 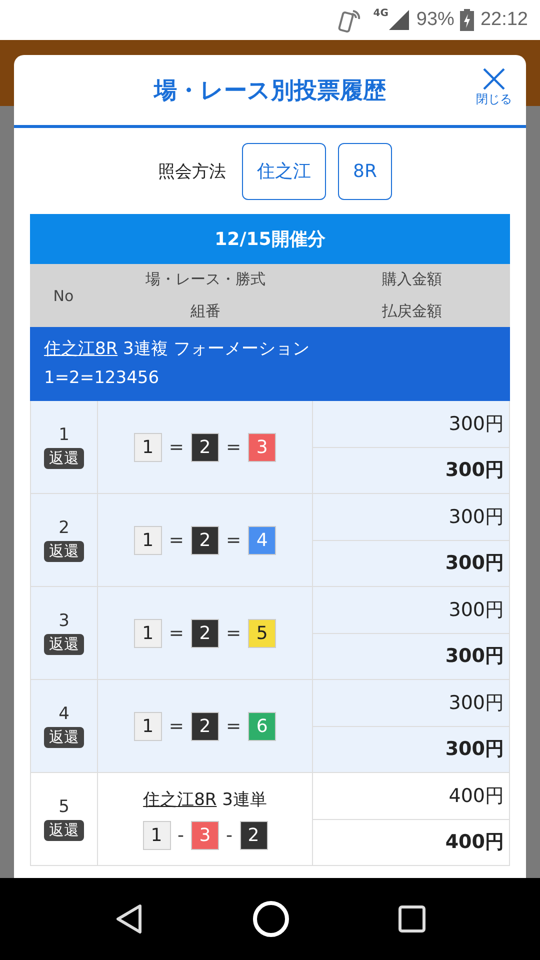 What do you see at coordinates (244, 800) in the screenshot?
I see `bet-type: 3連単` at bounding box center [244, 800].